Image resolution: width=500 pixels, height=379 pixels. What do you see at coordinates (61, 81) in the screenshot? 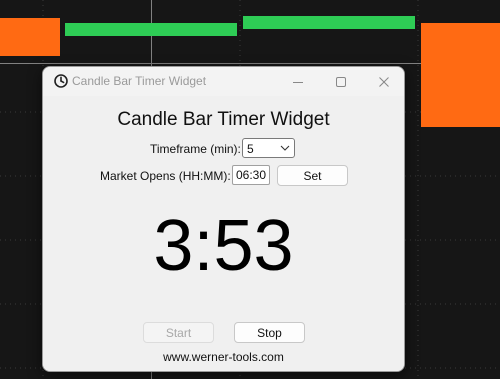
I see `clock-icon` at bounding box center [61, 81].